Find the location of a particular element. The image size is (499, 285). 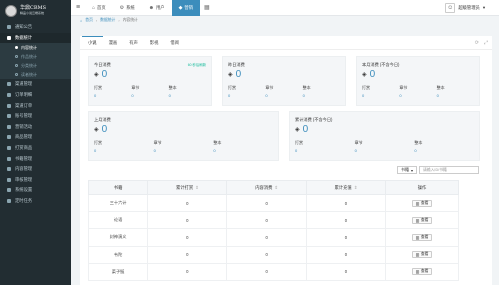

cell-action: ▥ 查看 is located at coordinates (422, 203).